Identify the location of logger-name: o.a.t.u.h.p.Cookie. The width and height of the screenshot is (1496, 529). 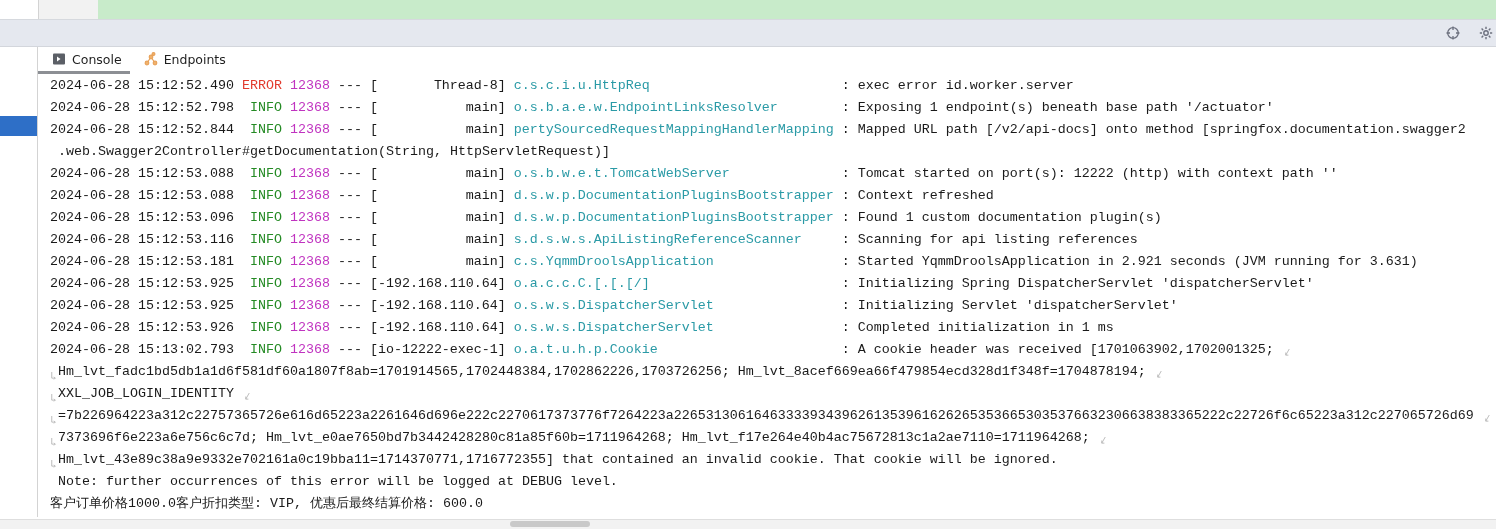
(586, 349).